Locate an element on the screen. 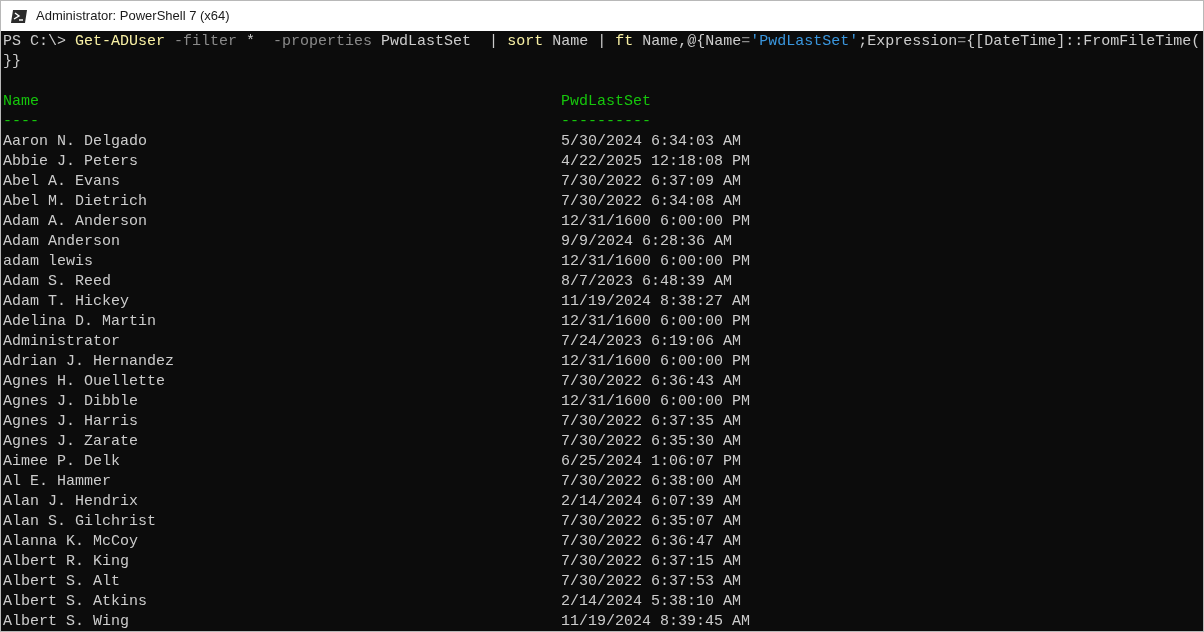  name-cell: Albert S. Wing is located at coordinates (66, 621).